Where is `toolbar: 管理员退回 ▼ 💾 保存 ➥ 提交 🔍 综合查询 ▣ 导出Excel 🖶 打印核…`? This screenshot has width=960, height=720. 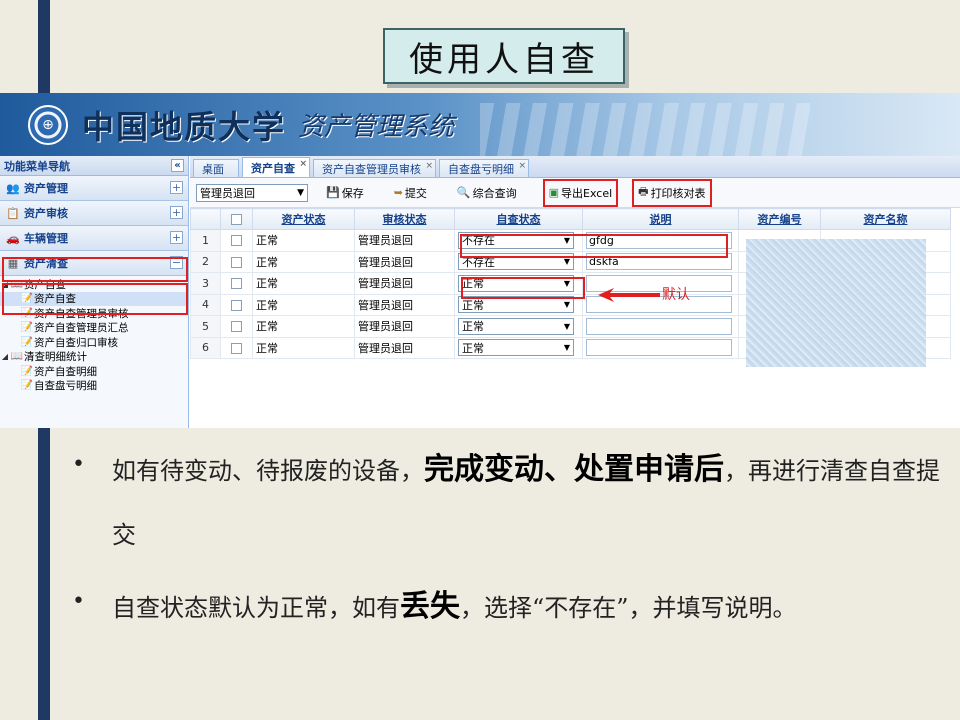
toolbar: 管理员退回 ▼ 💾 保存 ➥ 提交 🔍 综合查询 ▣ 导出Excel 🖶 打印核… is located at coordinates (575, 193).